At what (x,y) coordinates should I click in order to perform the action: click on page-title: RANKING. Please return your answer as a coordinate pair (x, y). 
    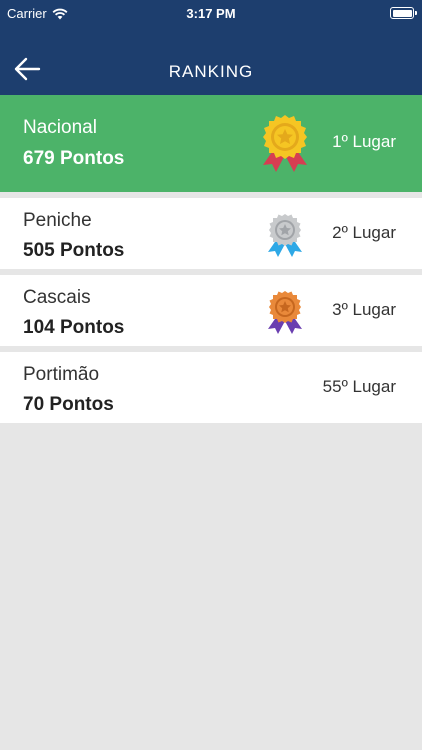
    Looking at the image, I should click on (211, 71).